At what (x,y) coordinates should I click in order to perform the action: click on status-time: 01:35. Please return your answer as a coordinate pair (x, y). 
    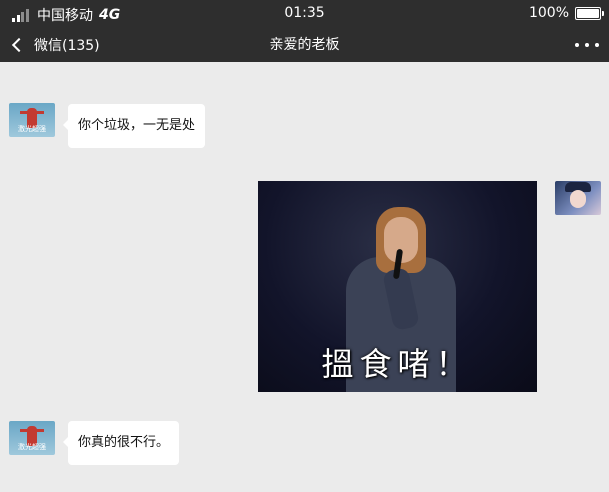
    Looking at the image, I should click on (304, 13).